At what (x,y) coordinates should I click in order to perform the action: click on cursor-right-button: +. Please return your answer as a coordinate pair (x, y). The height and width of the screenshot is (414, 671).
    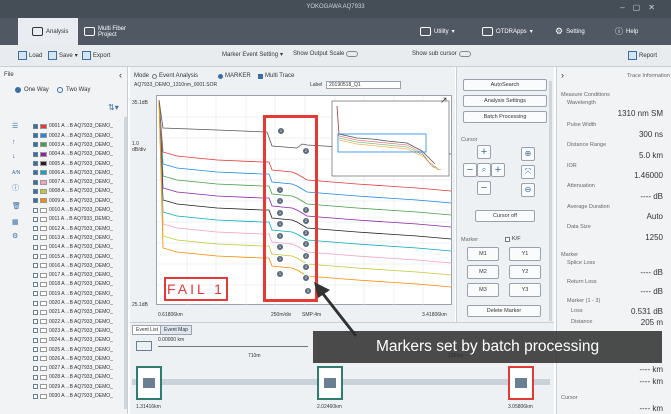
    Looking at the image, I should click on (498, 170).